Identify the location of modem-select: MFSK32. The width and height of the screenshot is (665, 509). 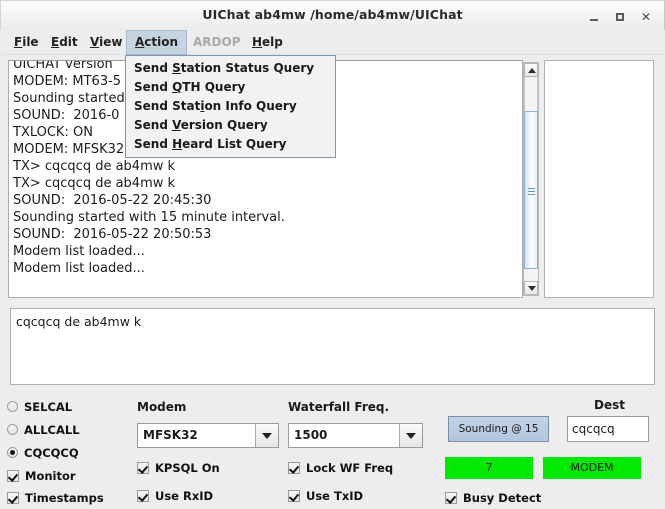
(208, 435).